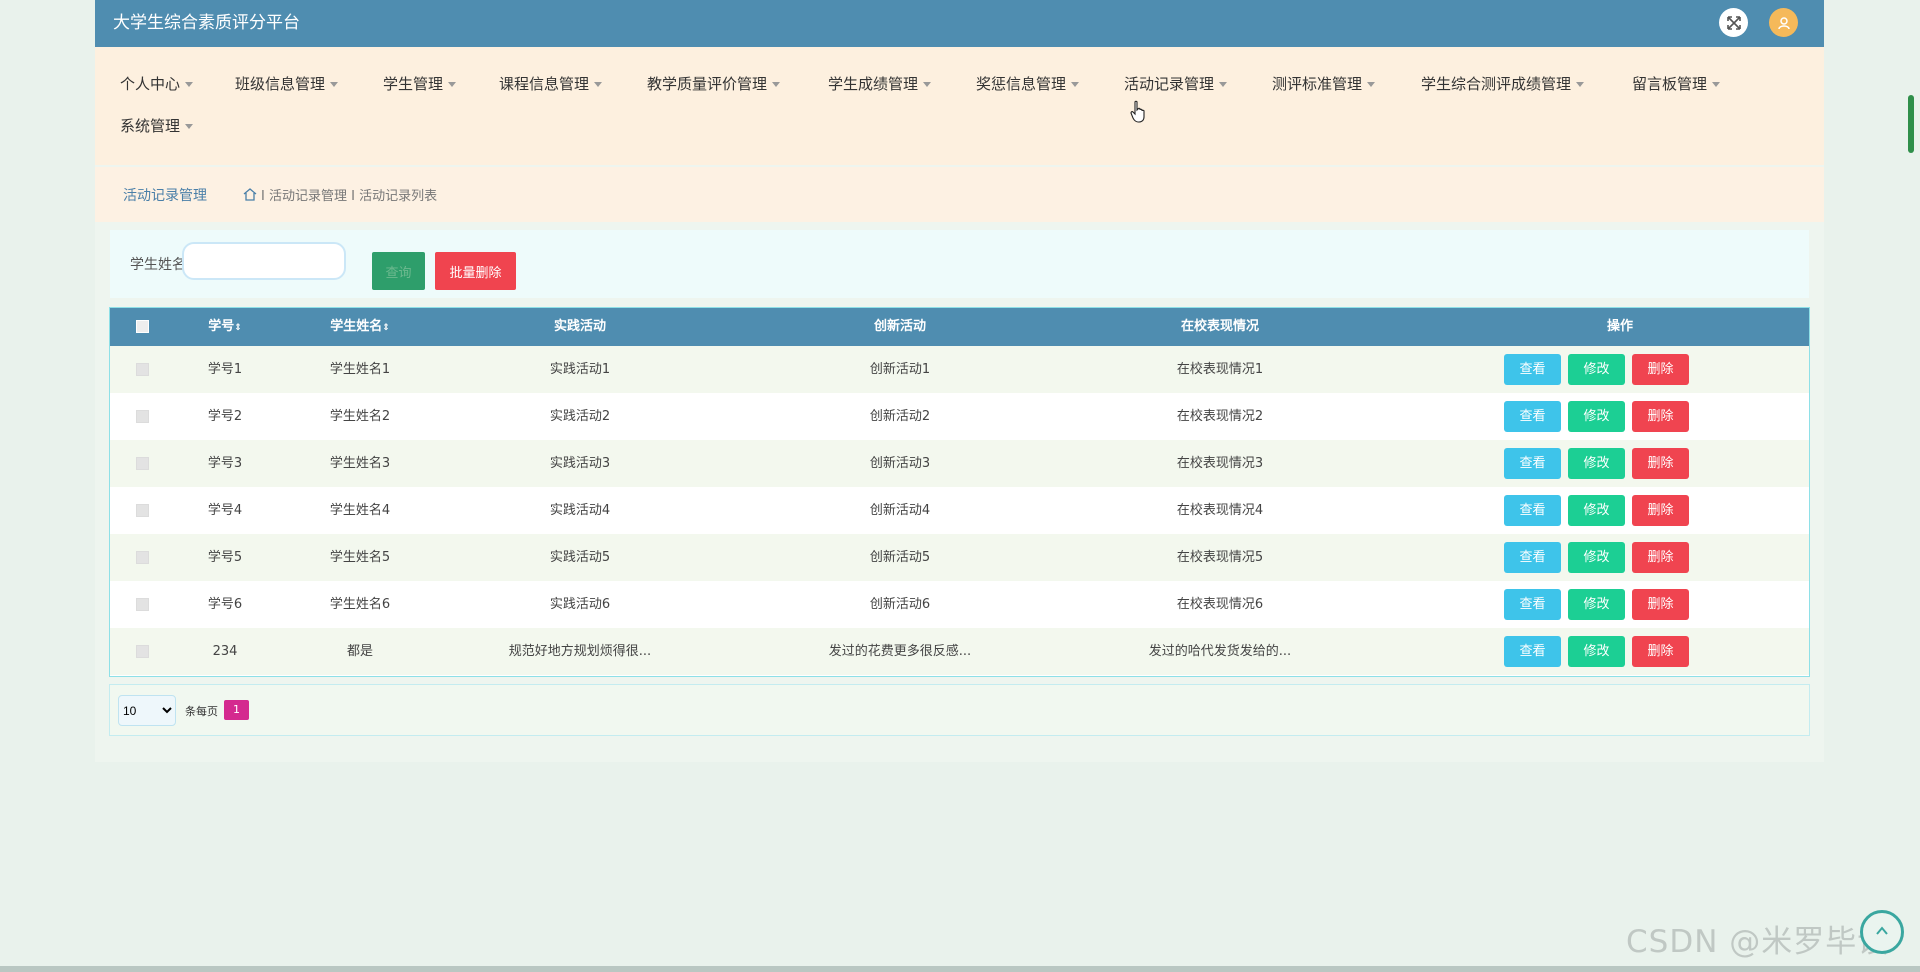 The image size is (1920, 972). Describe the element at coordinates (360, 557) in the screenshot. I see `cell-name: 学生姓名5` at that location.